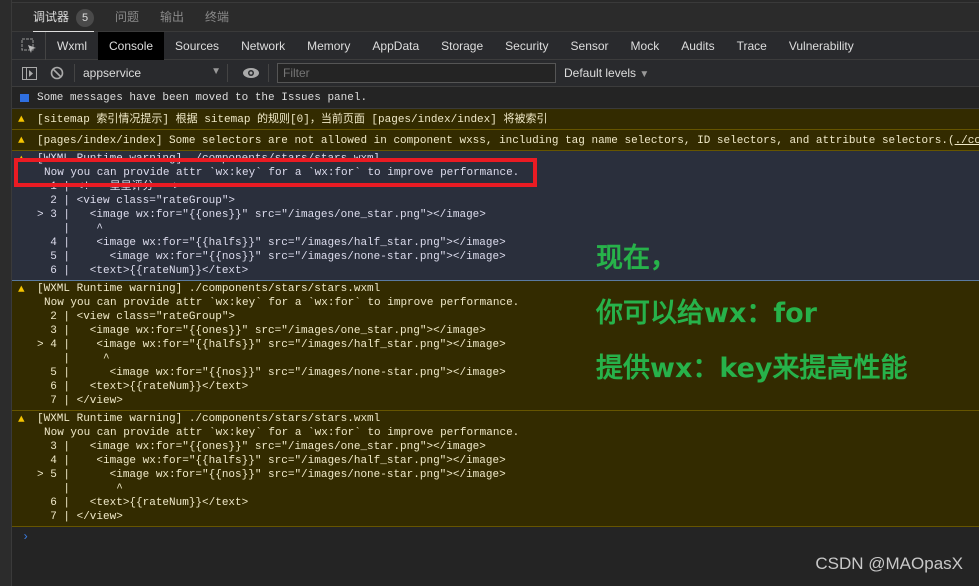  What do you see at coordinates (416, 73) in the screenshot?
I see `filter-input` at bounding box center [416, 73].